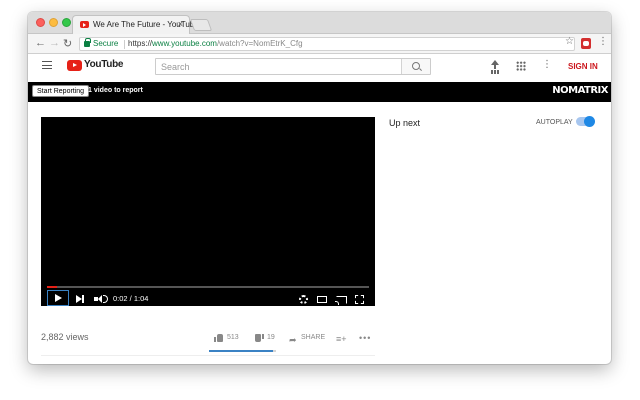  What do you see at coordinates (208, 355) in the screenshot?
I see `section-divider` at bounding box center [208, 355].